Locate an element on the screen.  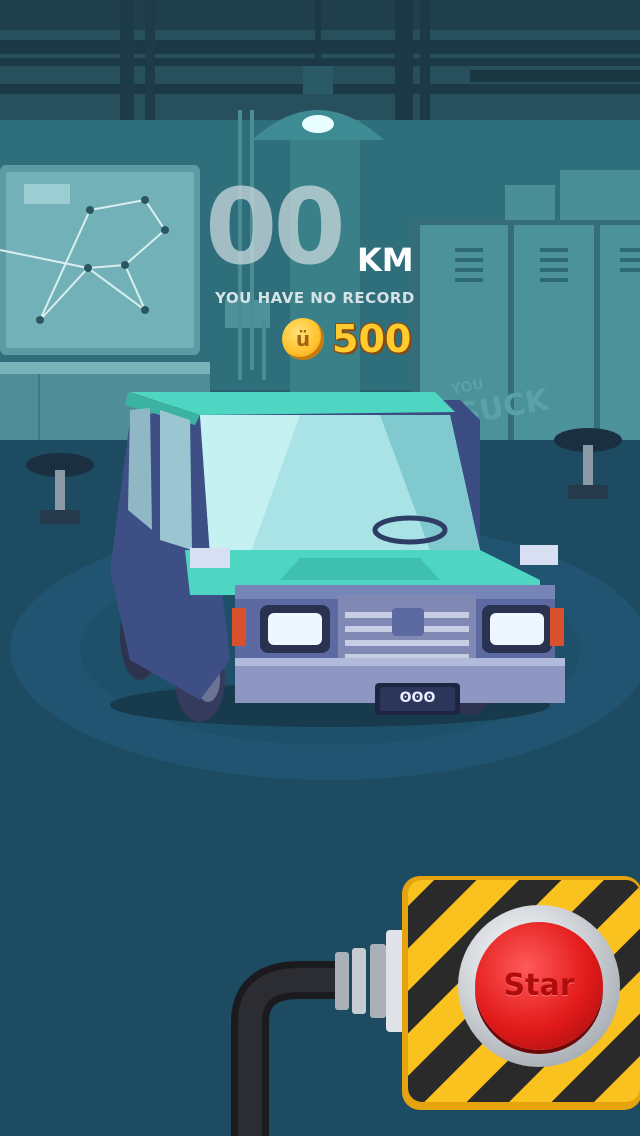
start-button-label: Star is located at coordinates (539, 985).